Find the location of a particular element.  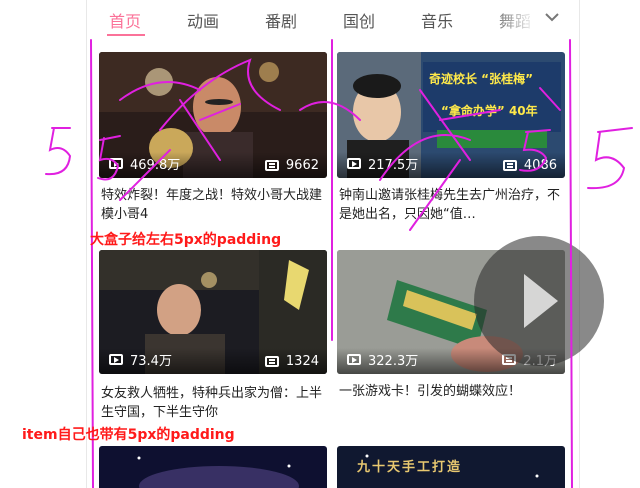

annotation-item-padding: item自己也带有5px的padding is located at coordinates (128, 435).